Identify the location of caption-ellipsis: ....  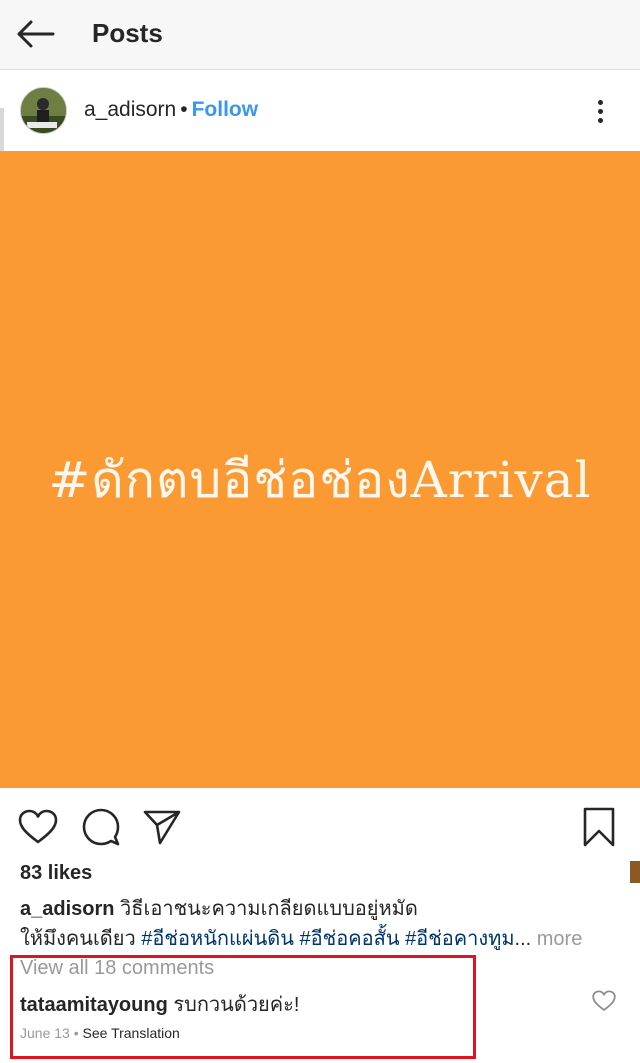
(523, 939).